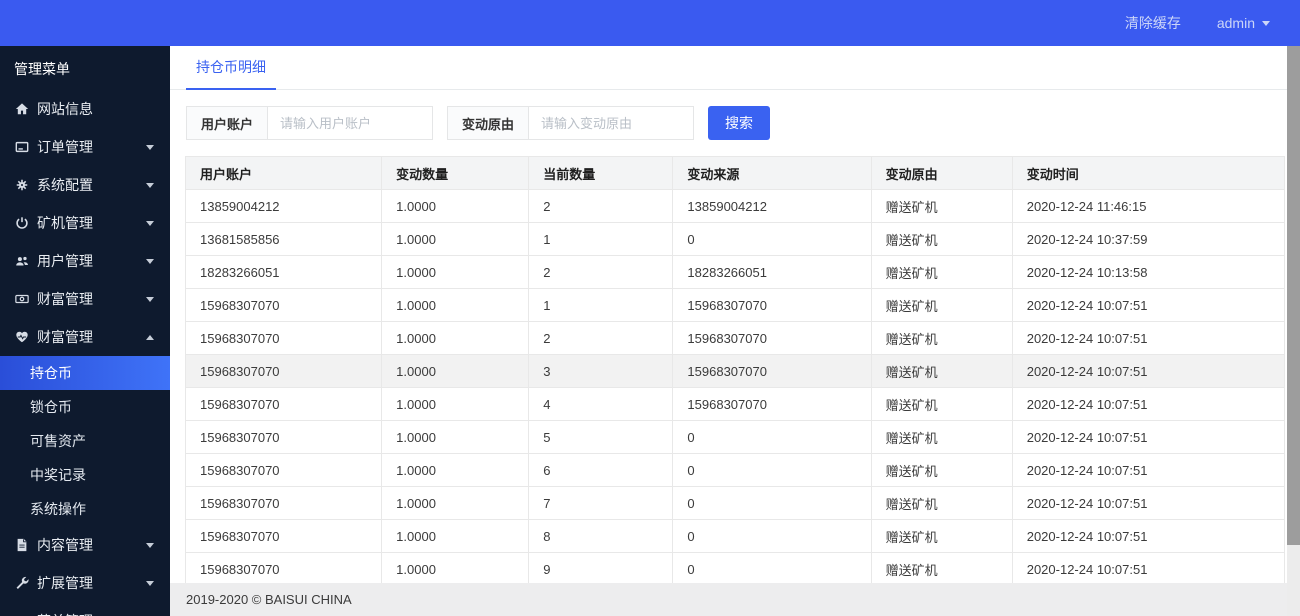 This screenshot has height=616, width=1300. I want to click on table-cell: 18283266051, so click(284, 272).